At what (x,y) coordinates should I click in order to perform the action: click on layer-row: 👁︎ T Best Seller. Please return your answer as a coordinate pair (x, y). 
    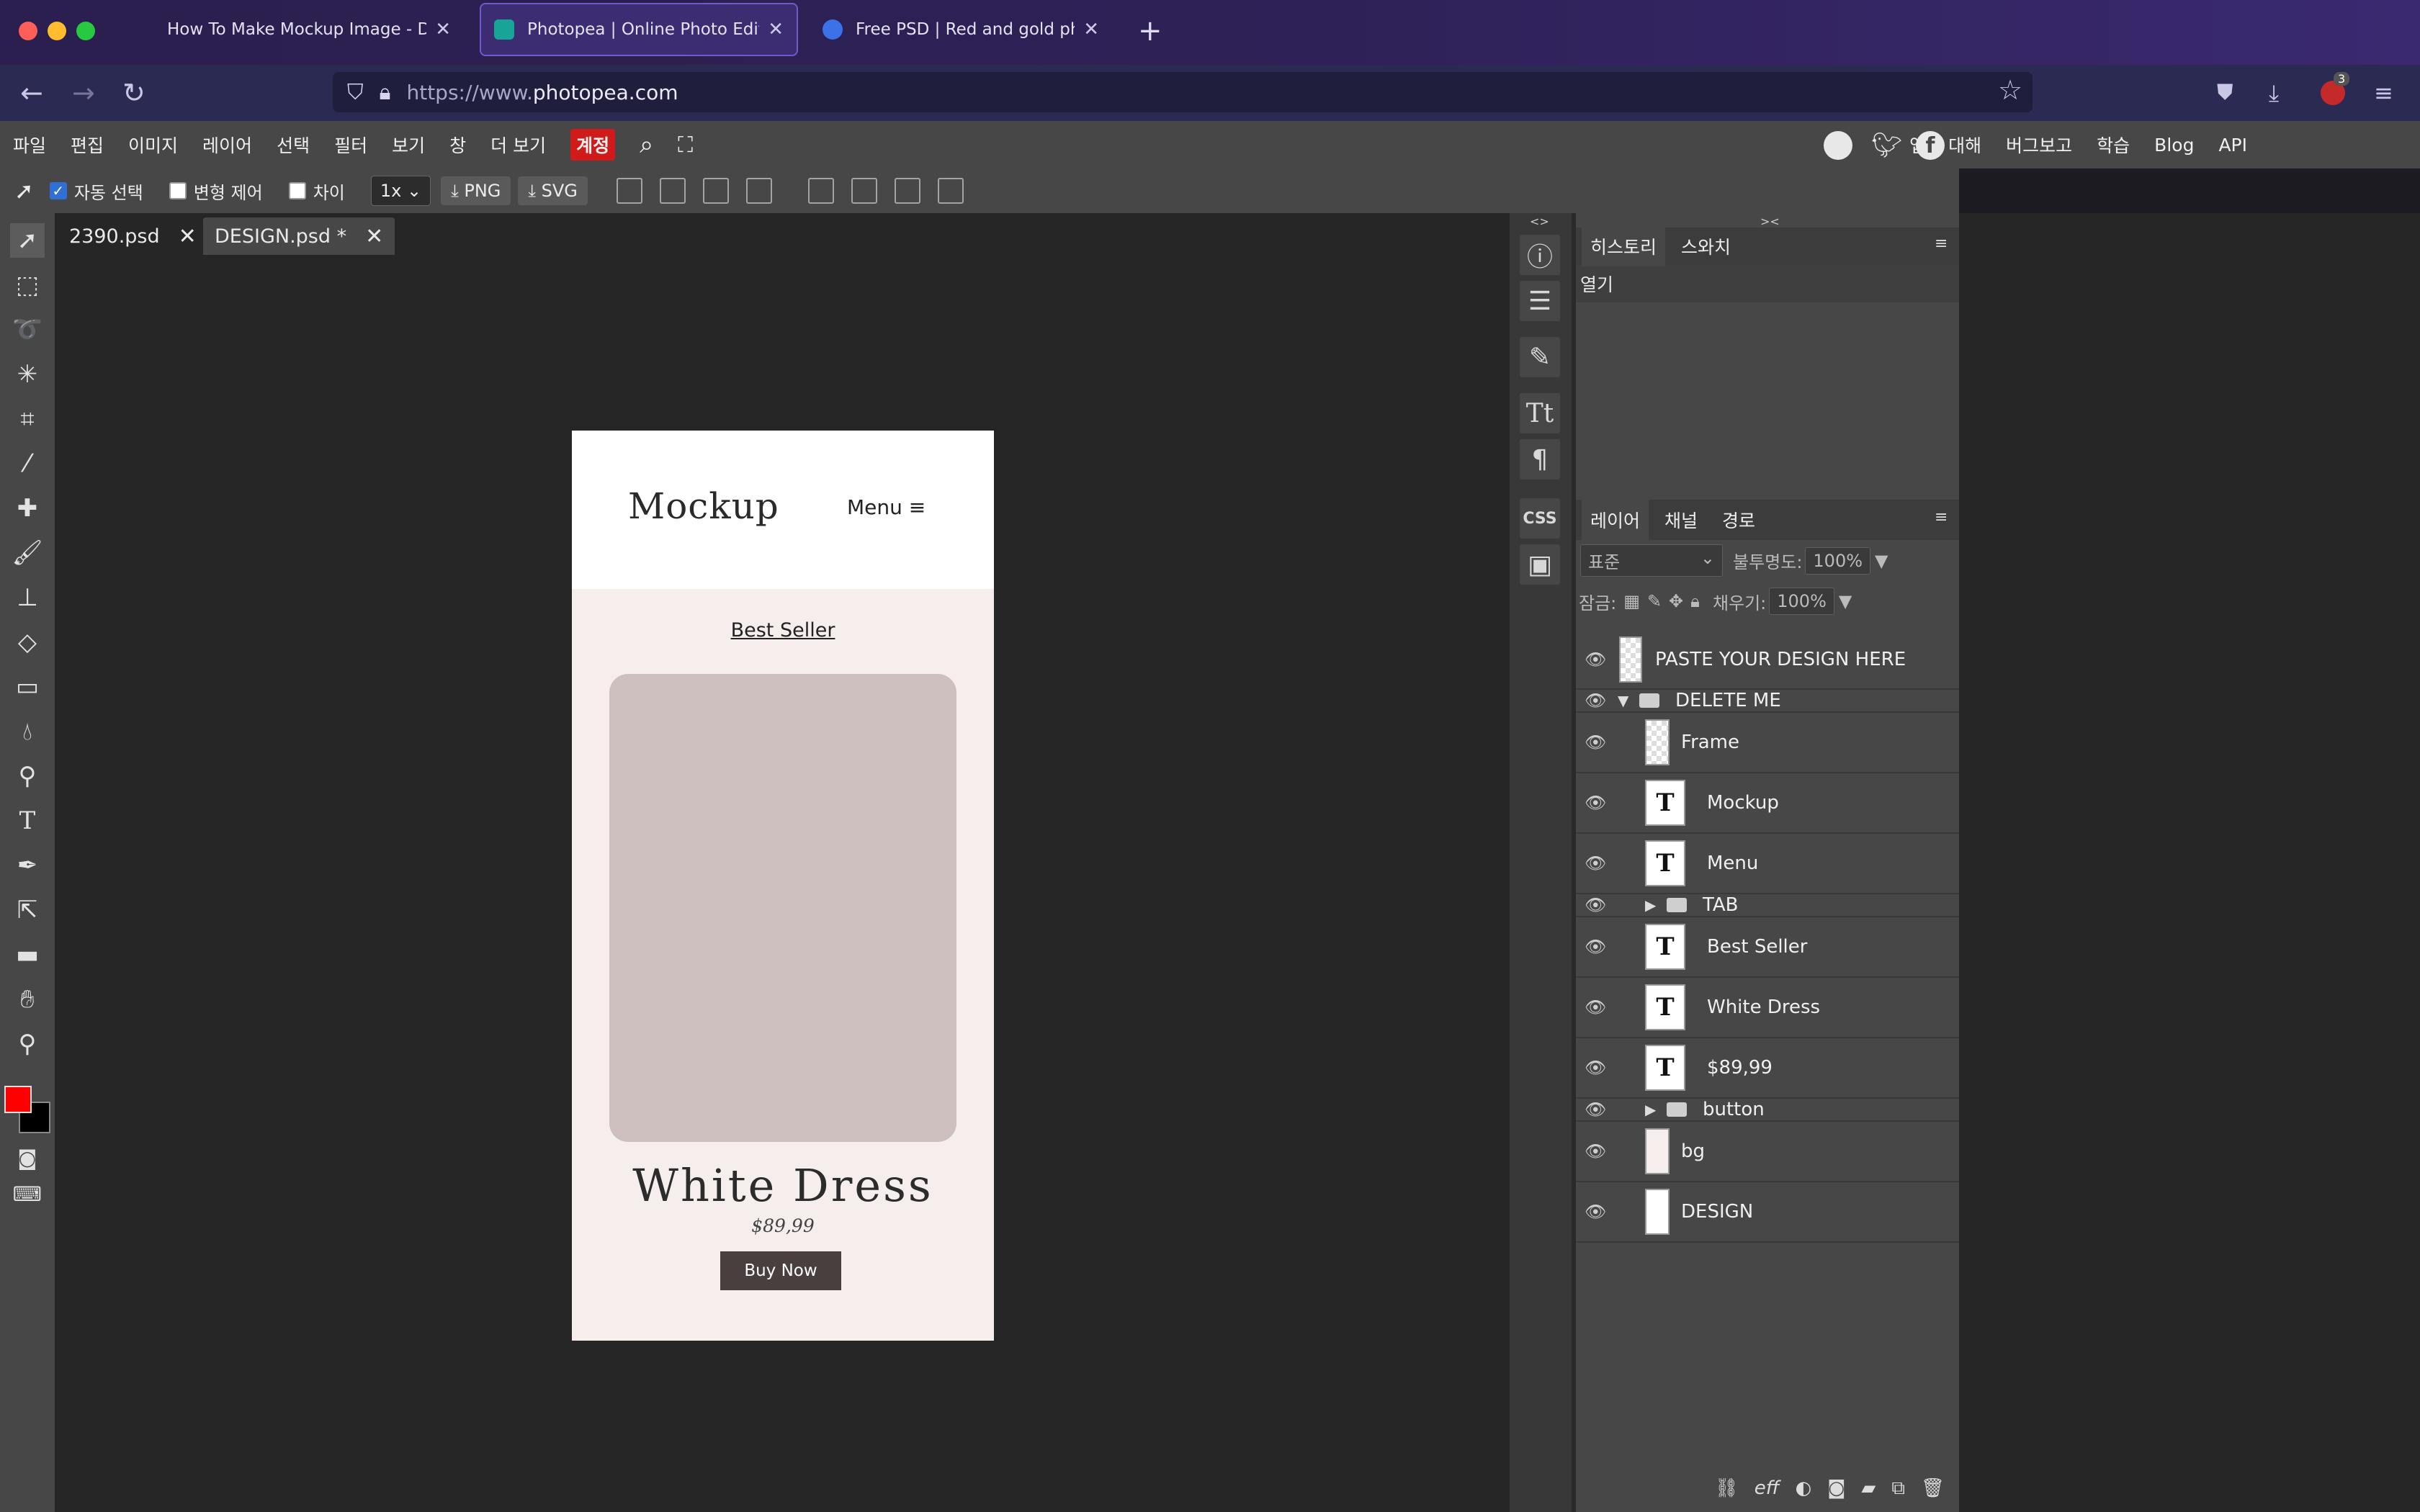
    Looking at the image, I should click on (1767, 947).